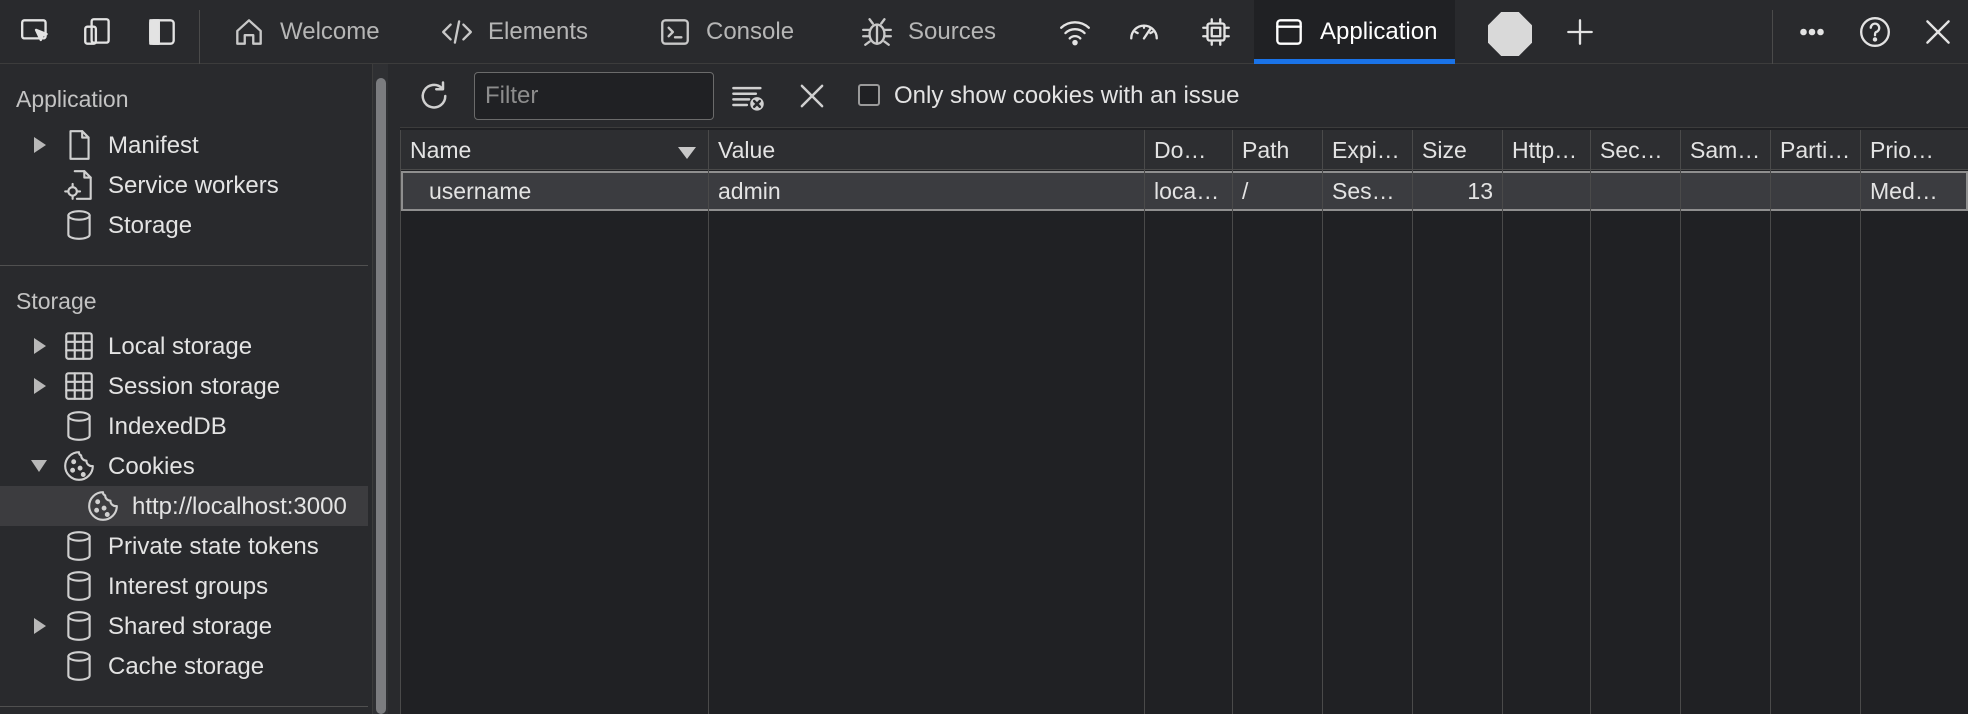  I want to click on sidebar-item-cookies: Cookies, so click(184, 466).